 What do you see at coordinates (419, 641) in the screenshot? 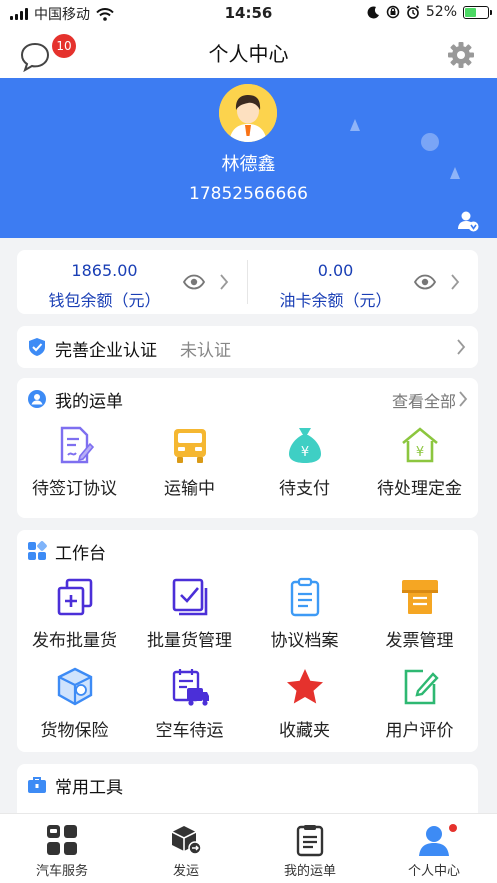
I see `grid-label: 发票管理` at bounding box center [419, 641].